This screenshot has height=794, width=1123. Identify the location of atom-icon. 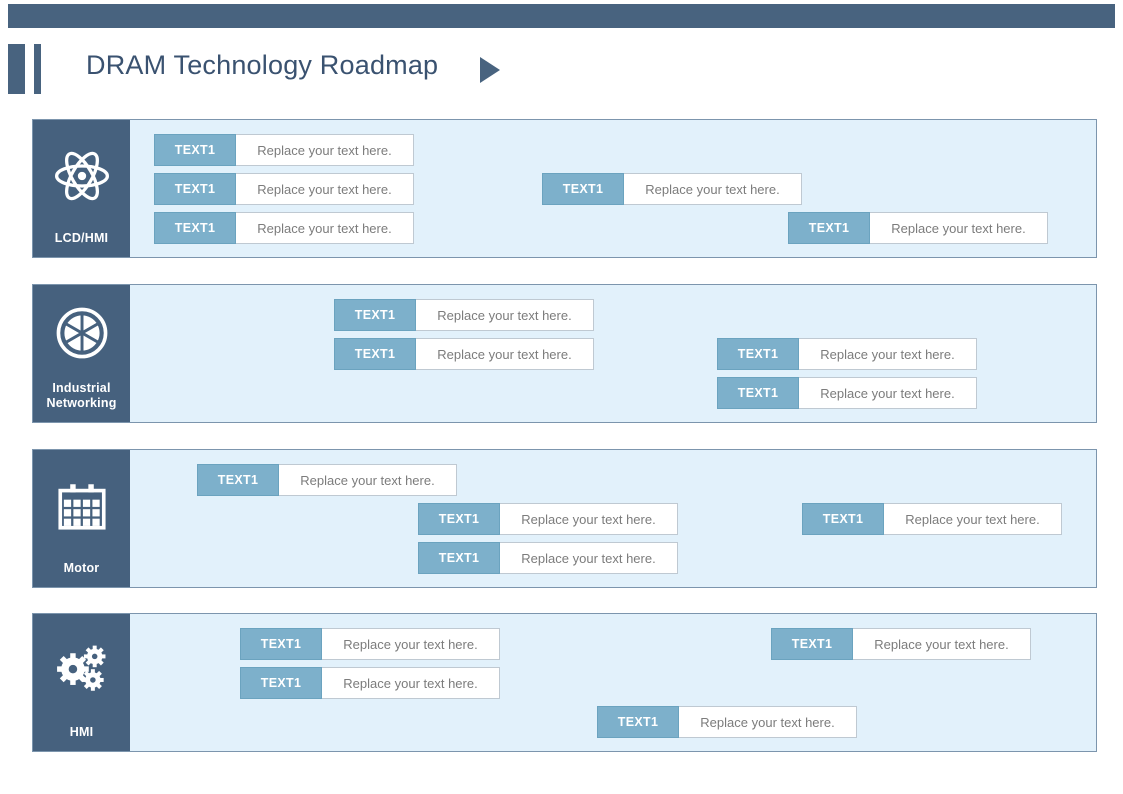
(81, 175).